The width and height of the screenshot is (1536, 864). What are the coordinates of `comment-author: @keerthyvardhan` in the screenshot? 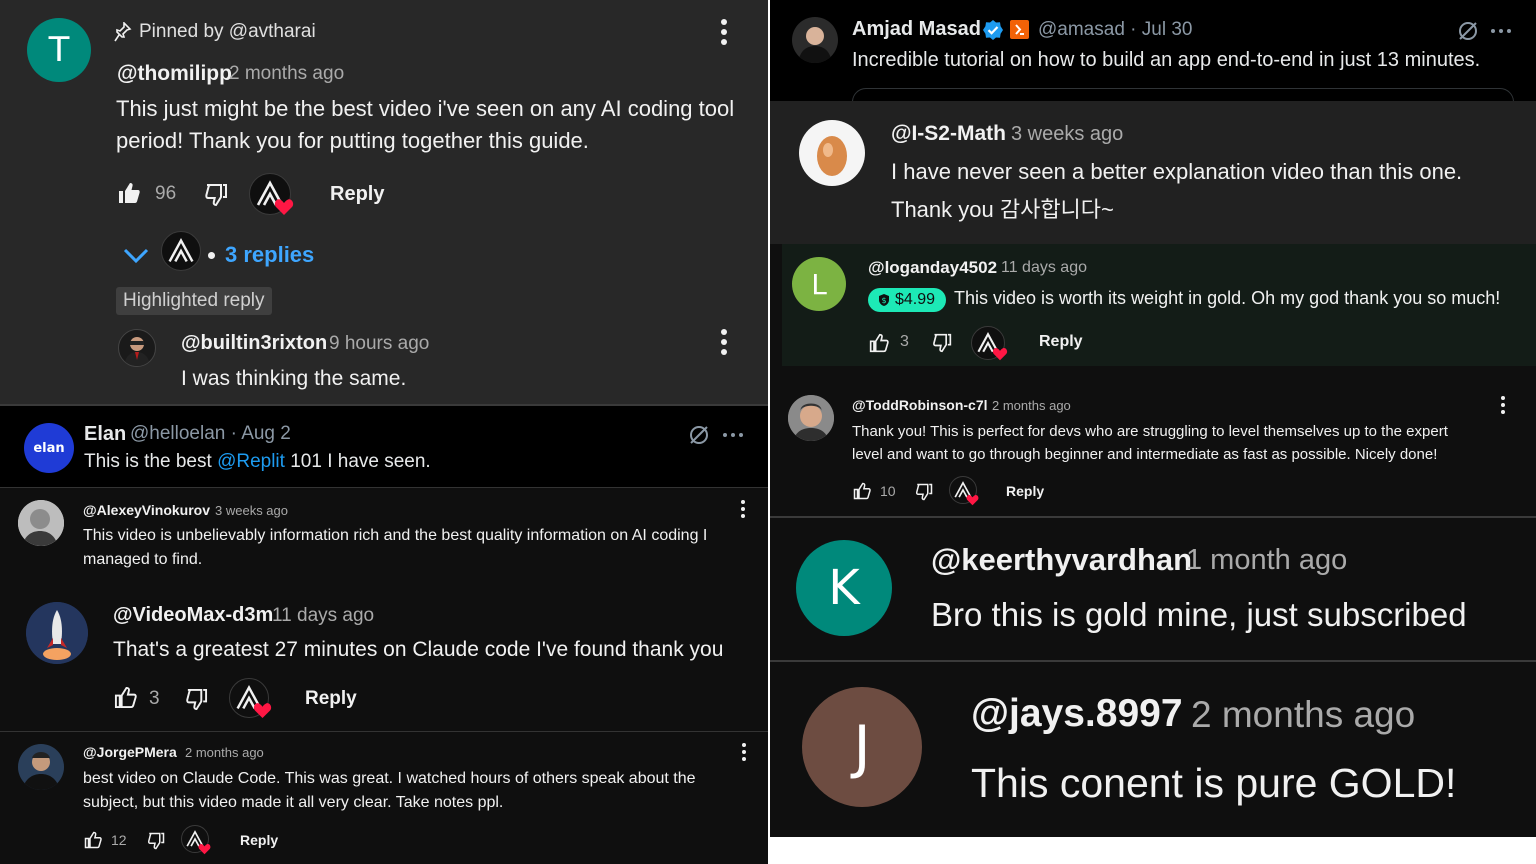 It's located at (1061, 560).